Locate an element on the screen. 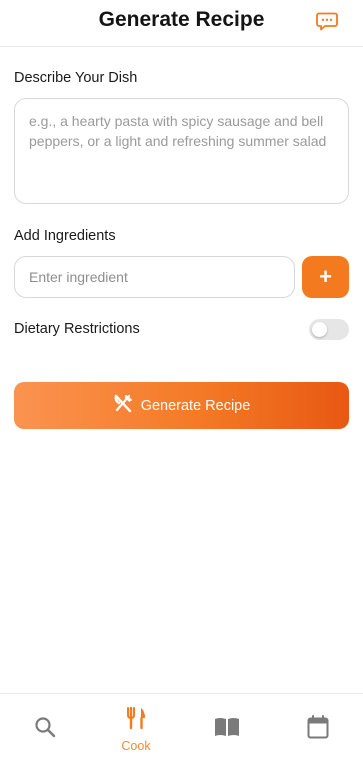 The height and width of the screenshot is (764, 363). tab-cook-label: Cook is located at coordinates (136, 746).